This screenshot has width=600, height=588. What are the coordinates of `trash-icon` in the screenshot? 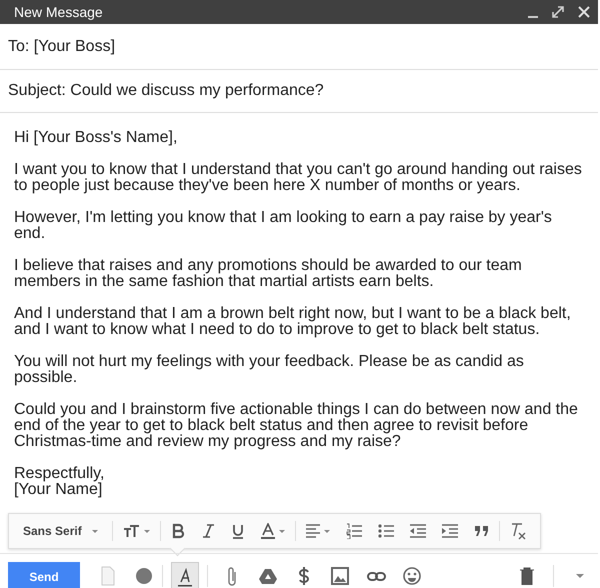 It's located at (527, 576).